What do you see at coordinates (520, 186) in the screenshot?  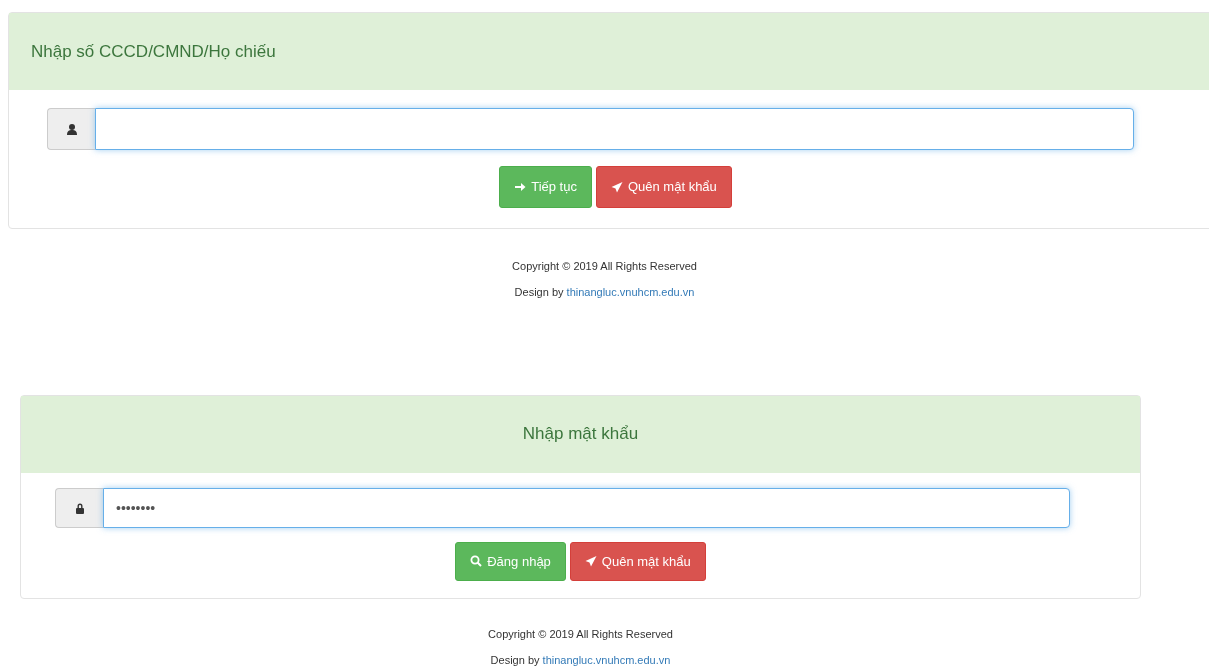 I see `arrow-icon` at bounding box center [520, 186].